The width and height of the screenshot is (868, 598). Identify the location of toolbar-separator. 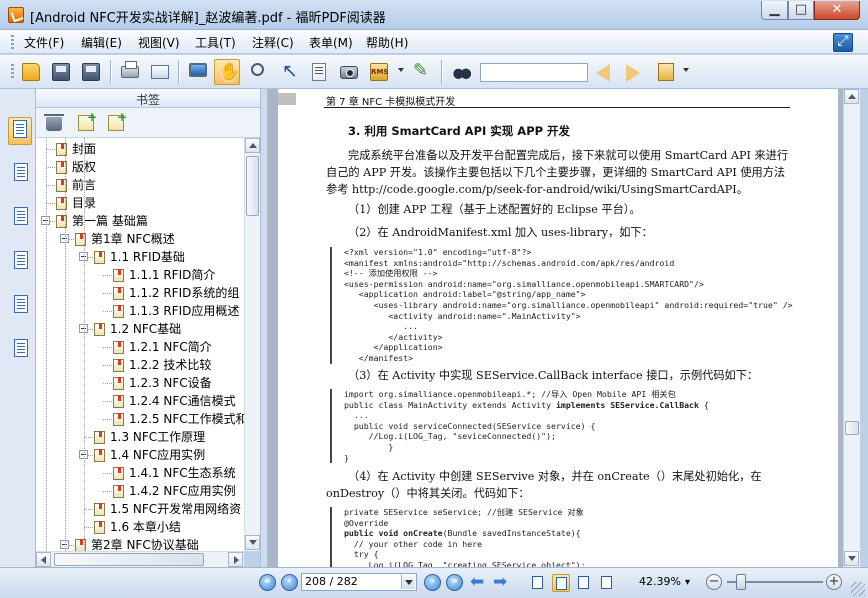
(441, 72).